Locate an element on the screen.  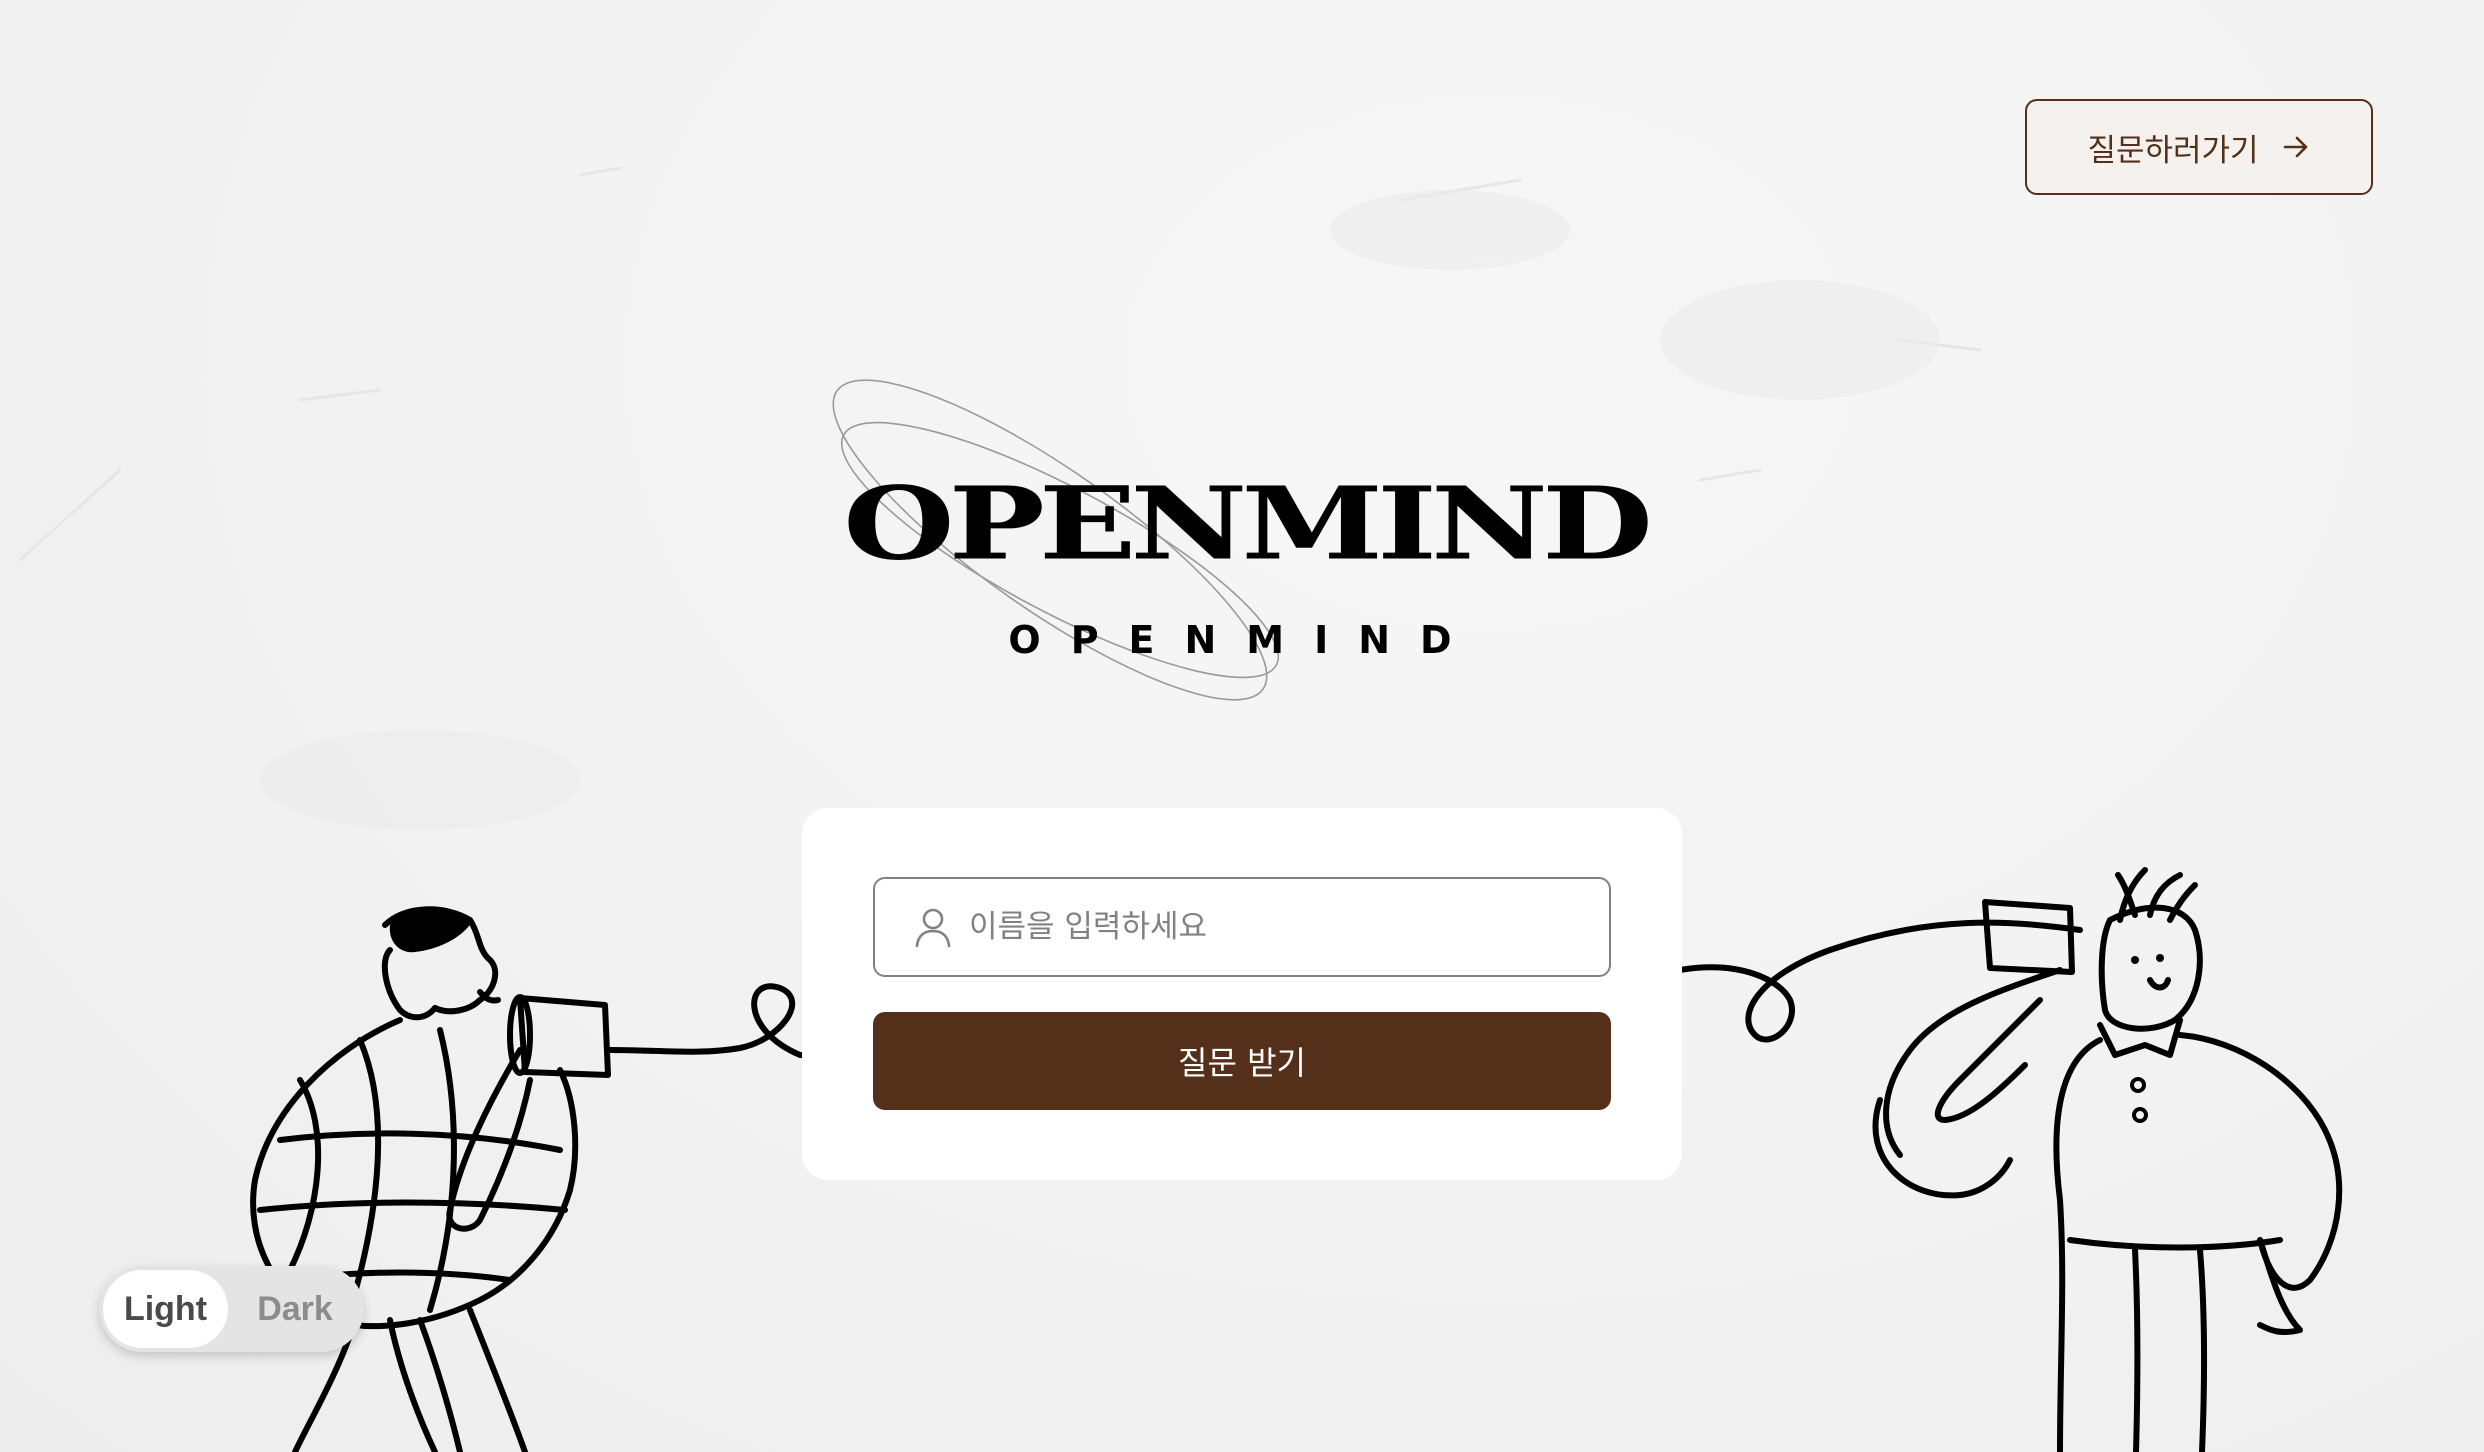
go-to-questions-label: 질문하러가기 is located at coordinates (2173, 150).